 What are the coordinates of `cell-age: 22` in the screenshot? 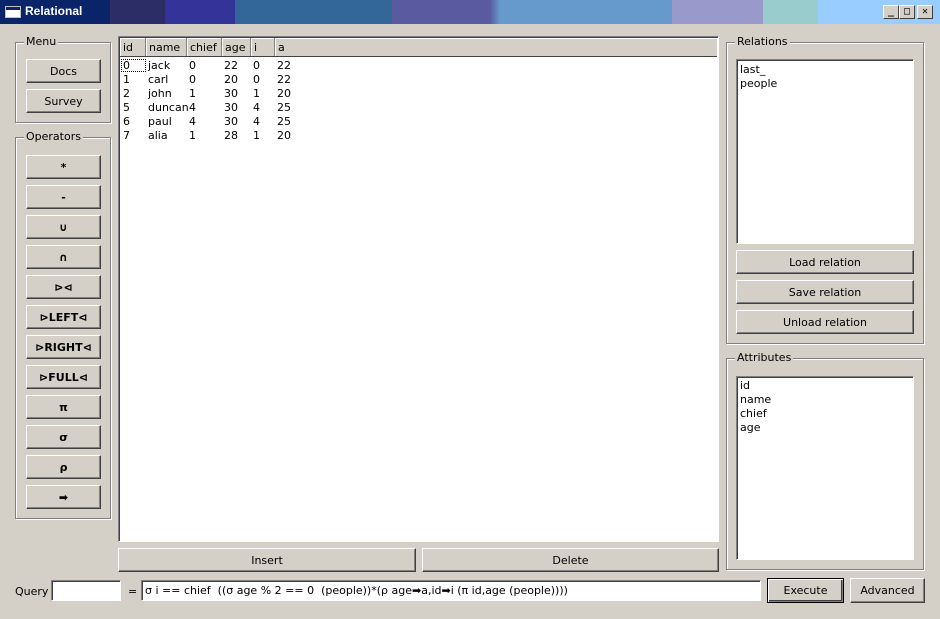 It's located at (230, 65).